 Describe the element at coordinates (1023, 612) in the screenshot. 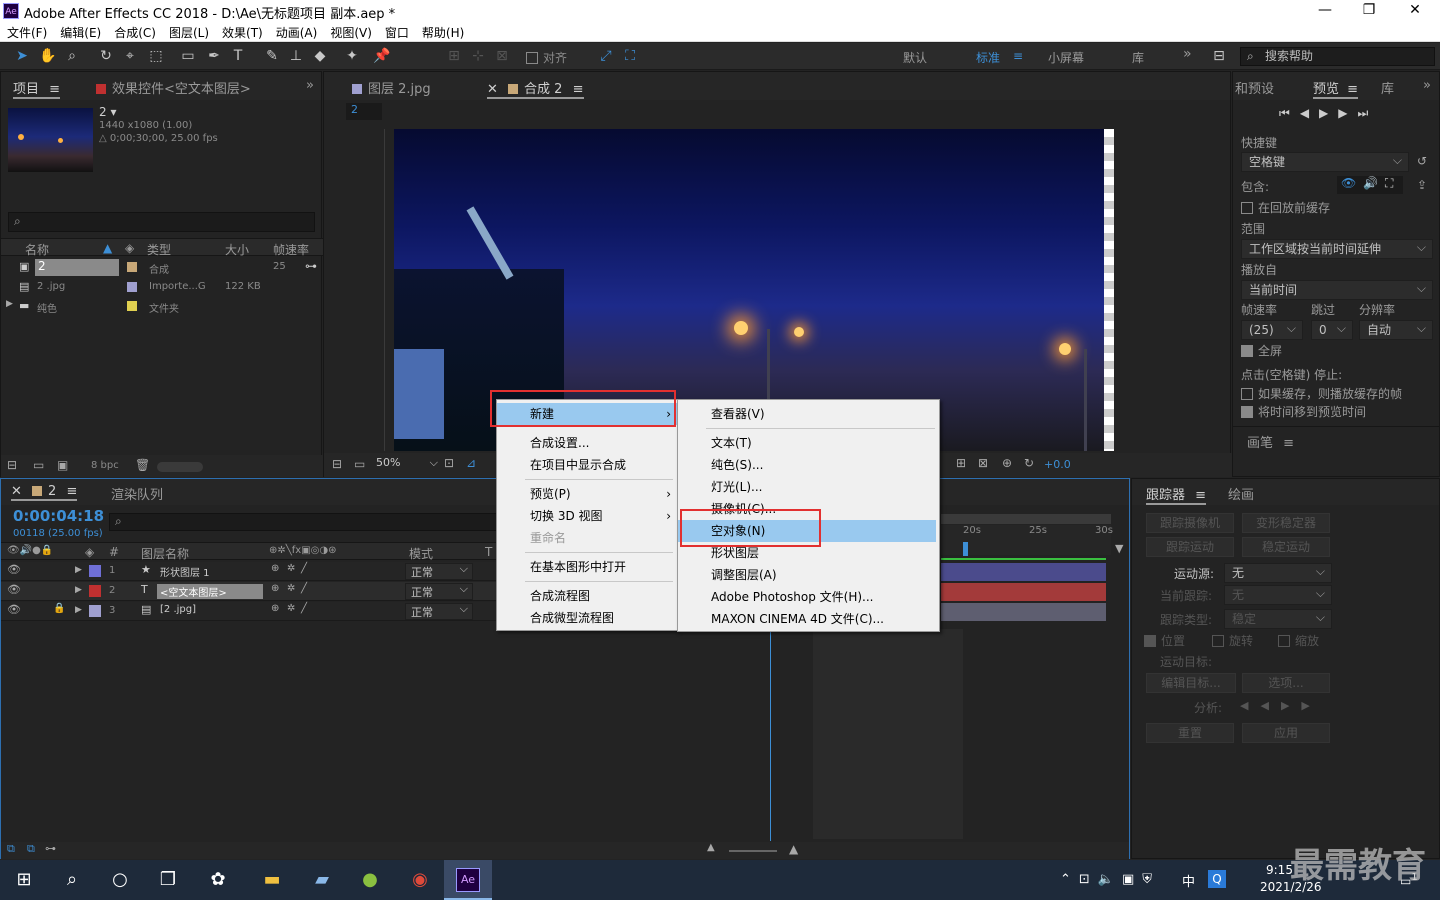

I see `layer-bar-image` at that location.